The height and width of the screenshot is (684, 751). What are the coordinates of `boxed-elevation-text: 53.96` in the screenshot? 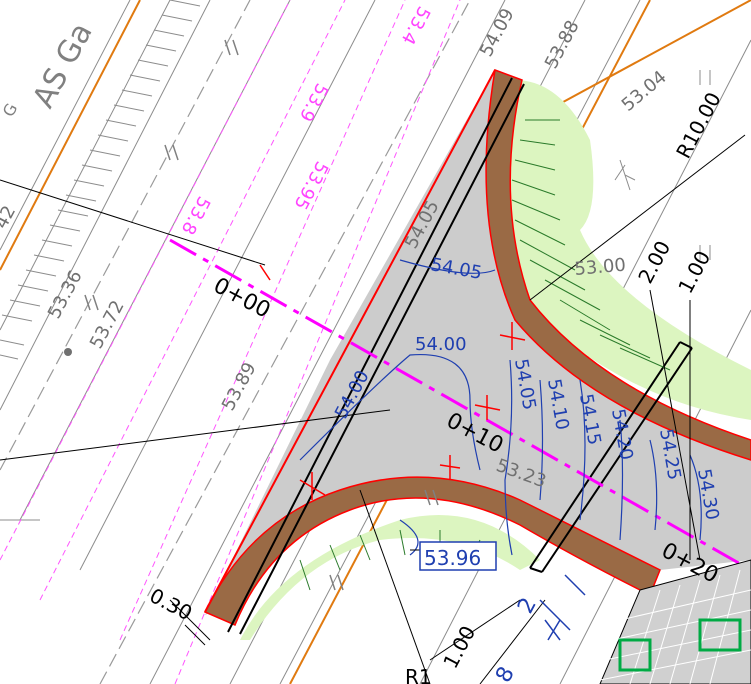 It's located at (452, 558).